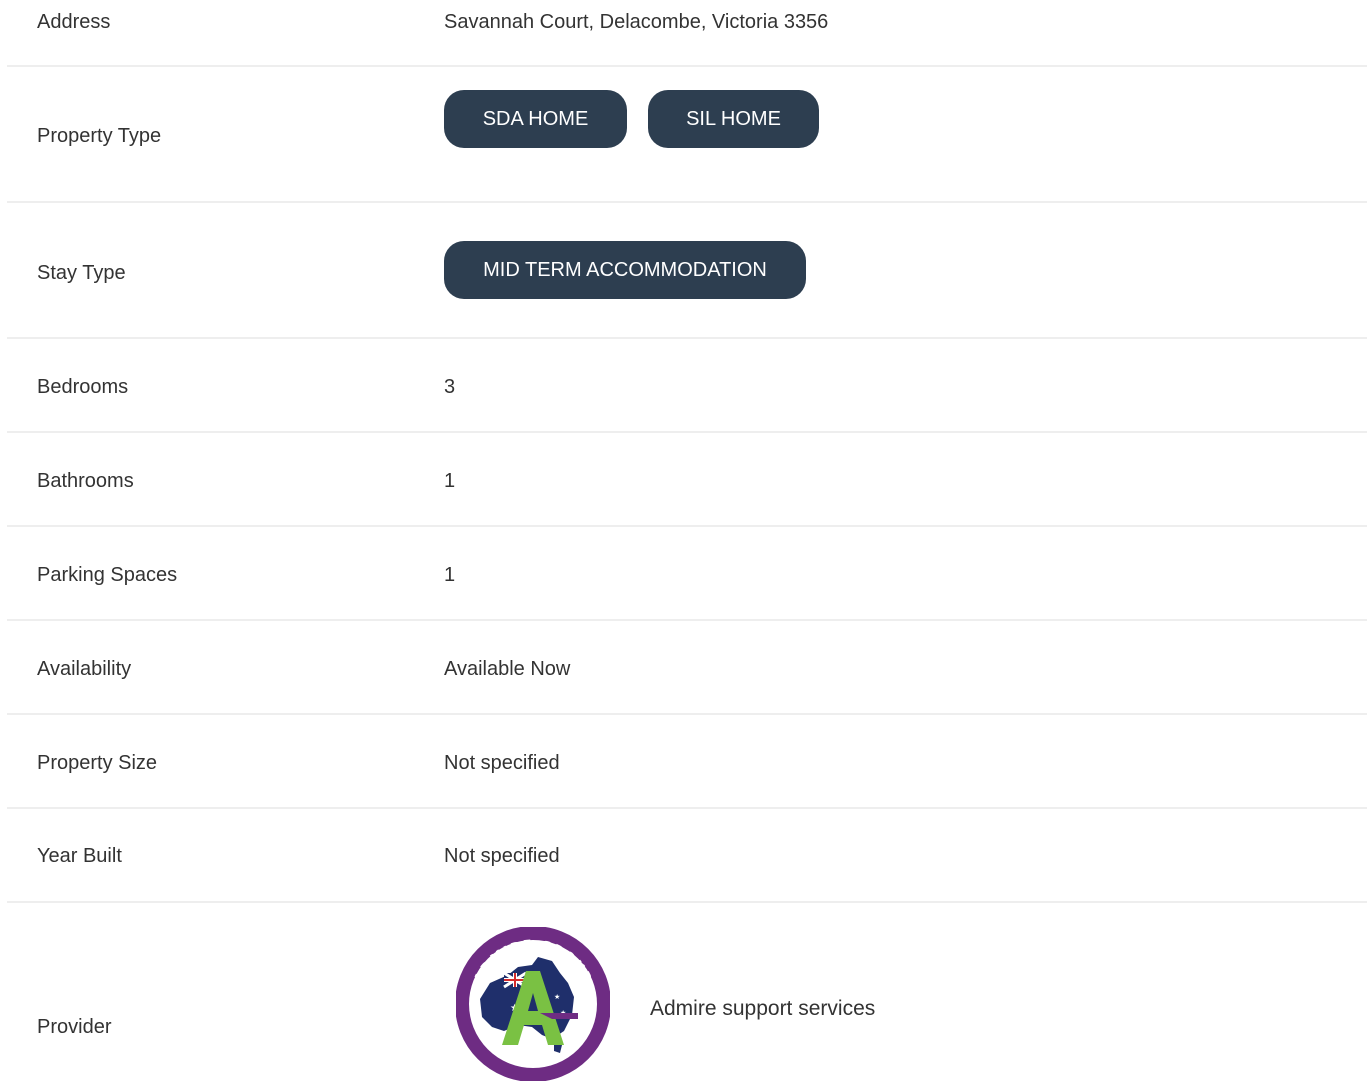  What do you see at coordinates (636, 22) in the screenshot?
I see `address-value: Savannah Court, Delacombe, Victoria 3356` at bounding box center [636, 22].